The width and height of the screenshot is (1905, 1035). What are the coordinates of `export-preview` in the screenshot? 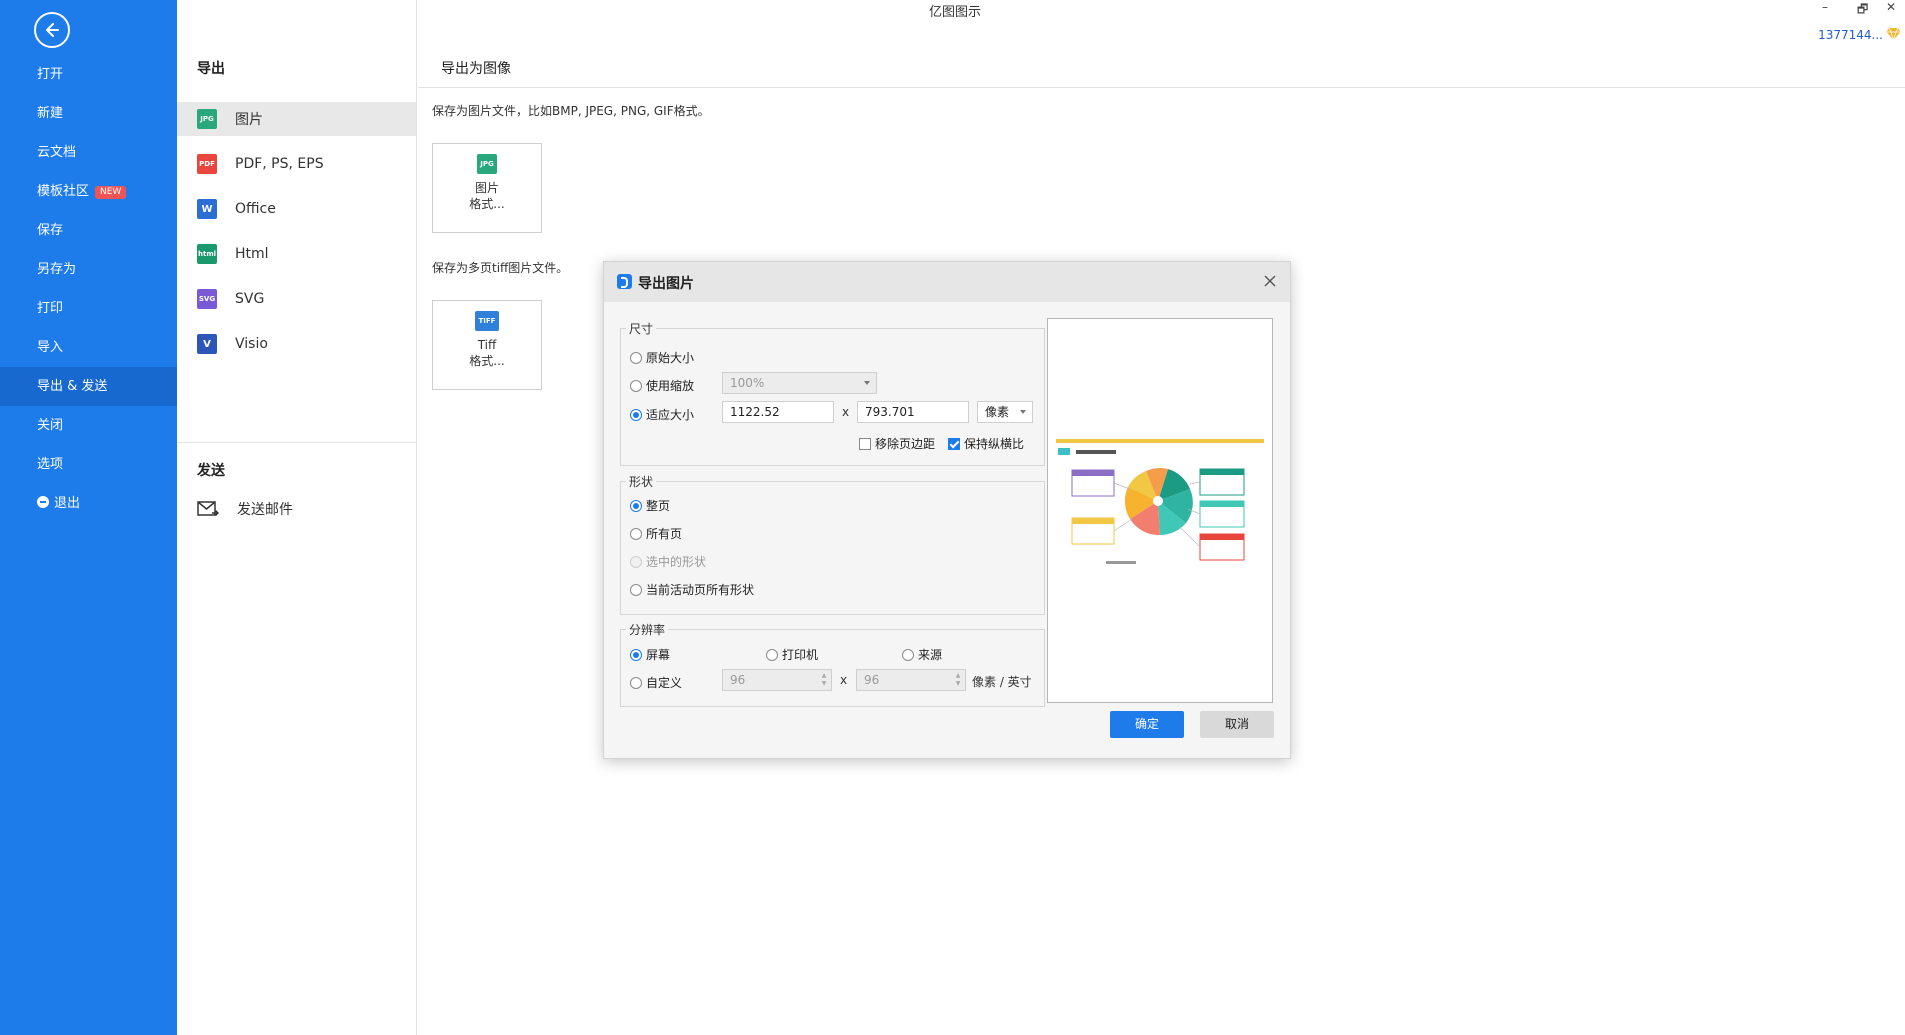 It's located at (1160, 510).